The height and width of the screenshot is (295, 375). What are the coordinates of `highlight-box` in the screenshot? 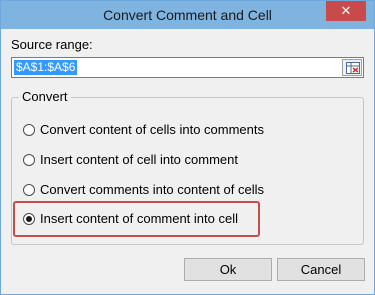 It's located at (136, 219).